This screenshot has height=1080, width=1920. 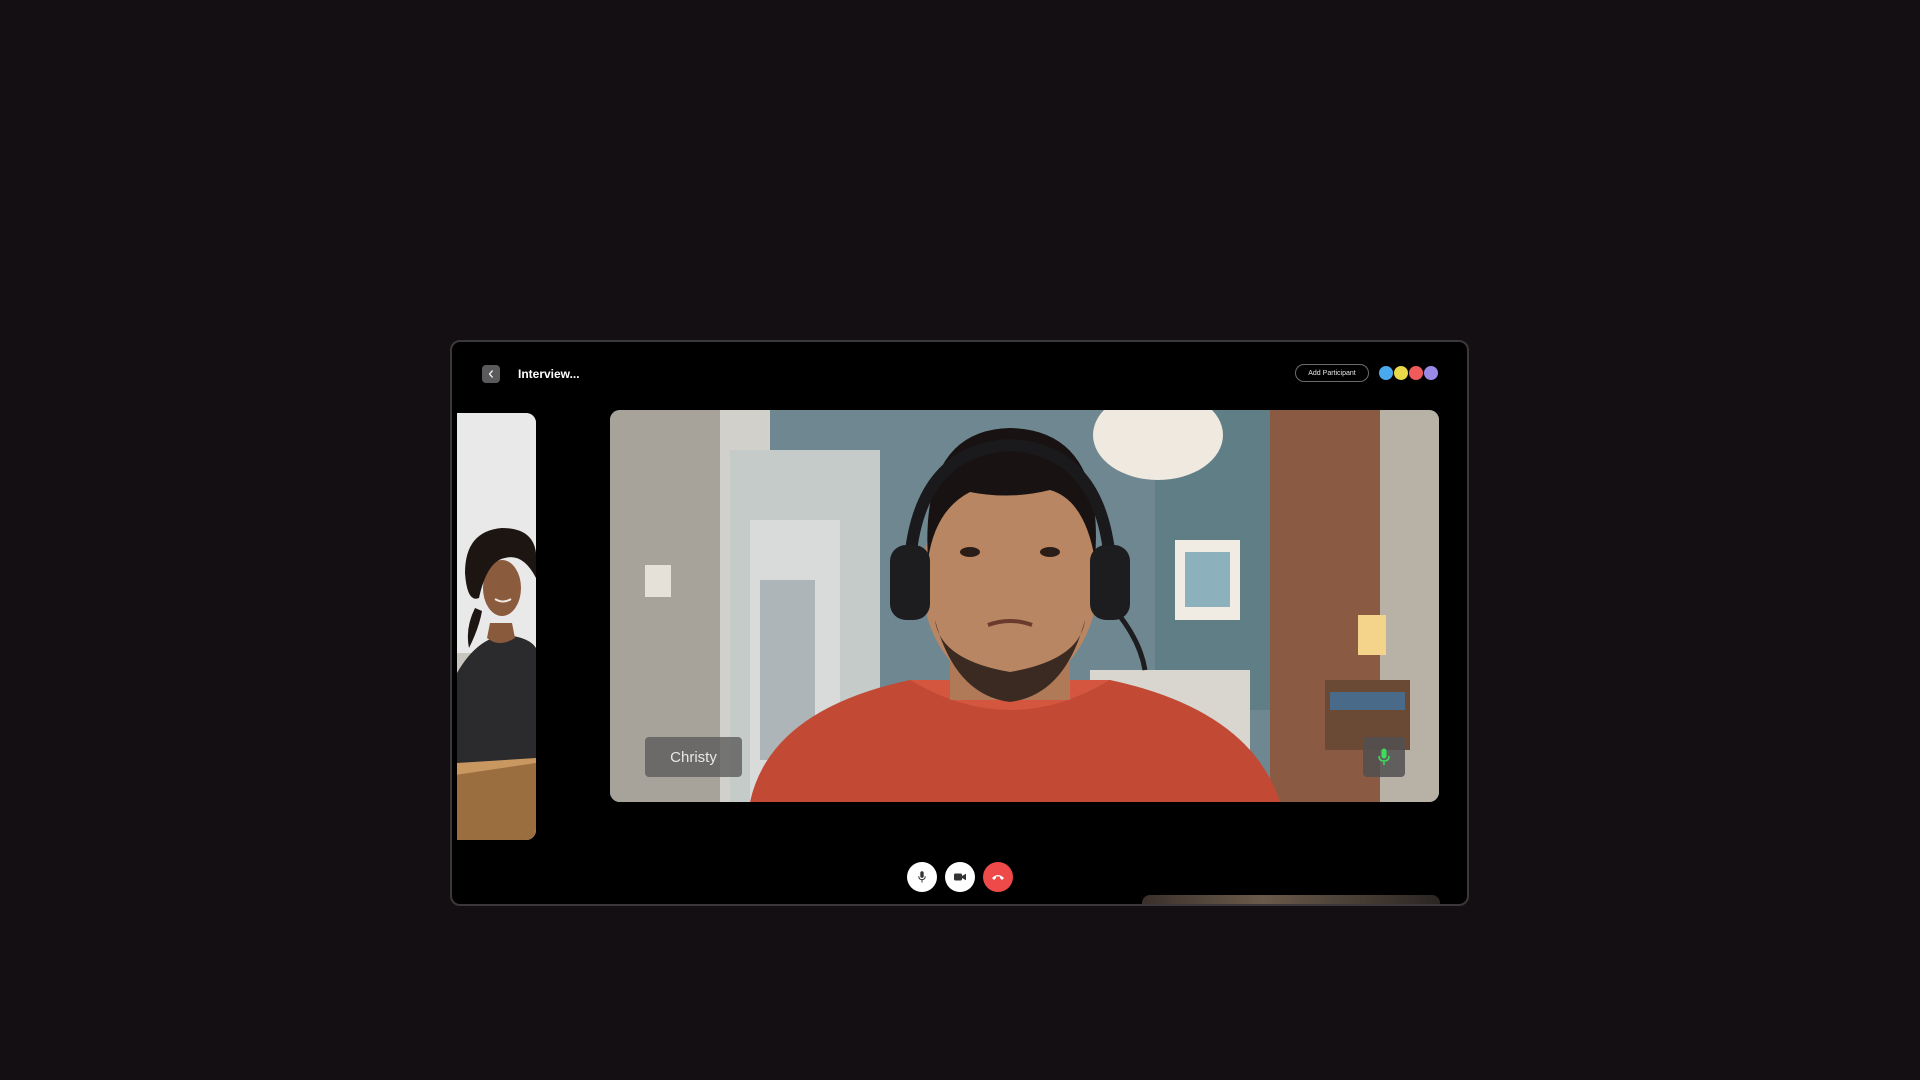 I want to click on self-view-preview, so click(x=1291, y=899).